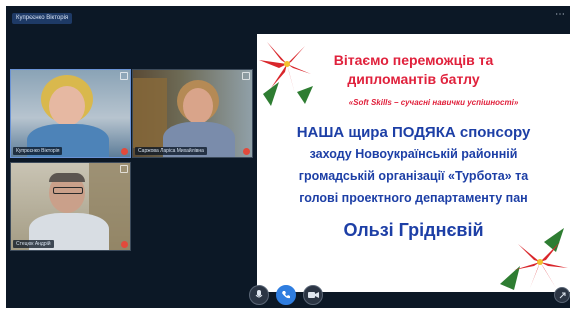  What do you see at coordinates (67, 177) in the screenshot?
I see `participant-hair` at bounding box center [67, 177].